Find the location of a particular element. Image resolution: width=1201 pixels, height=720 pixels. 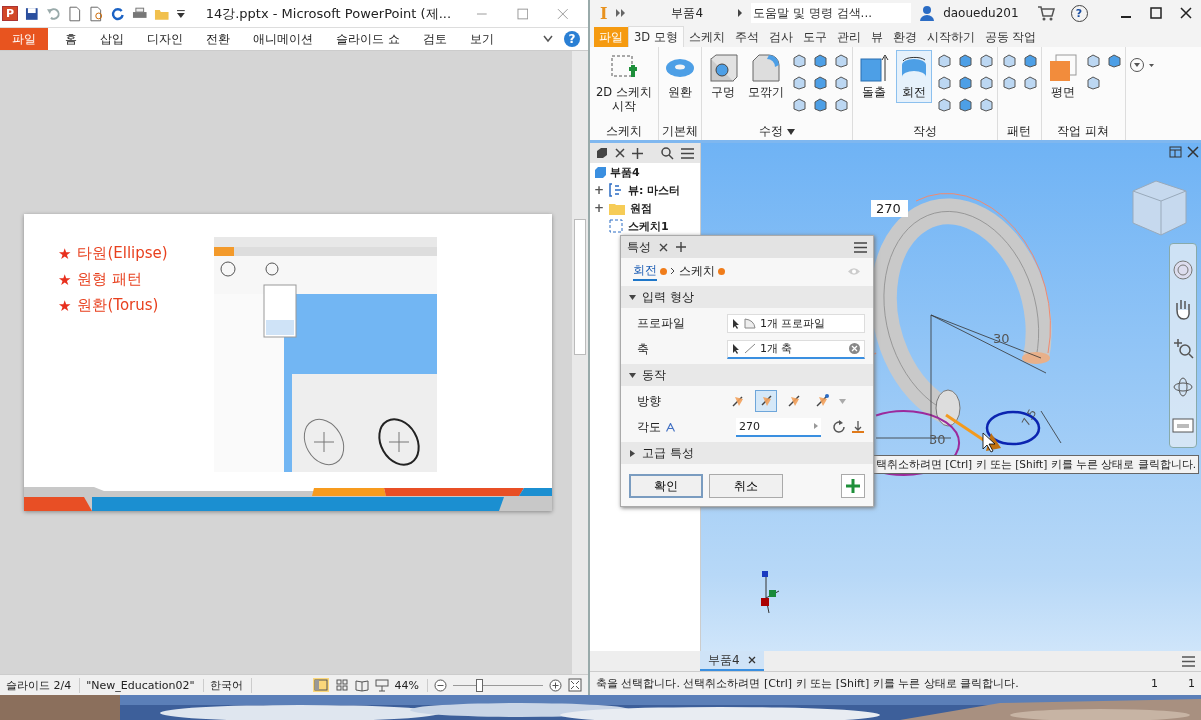

document-icon is located at coordinates (75, 13).